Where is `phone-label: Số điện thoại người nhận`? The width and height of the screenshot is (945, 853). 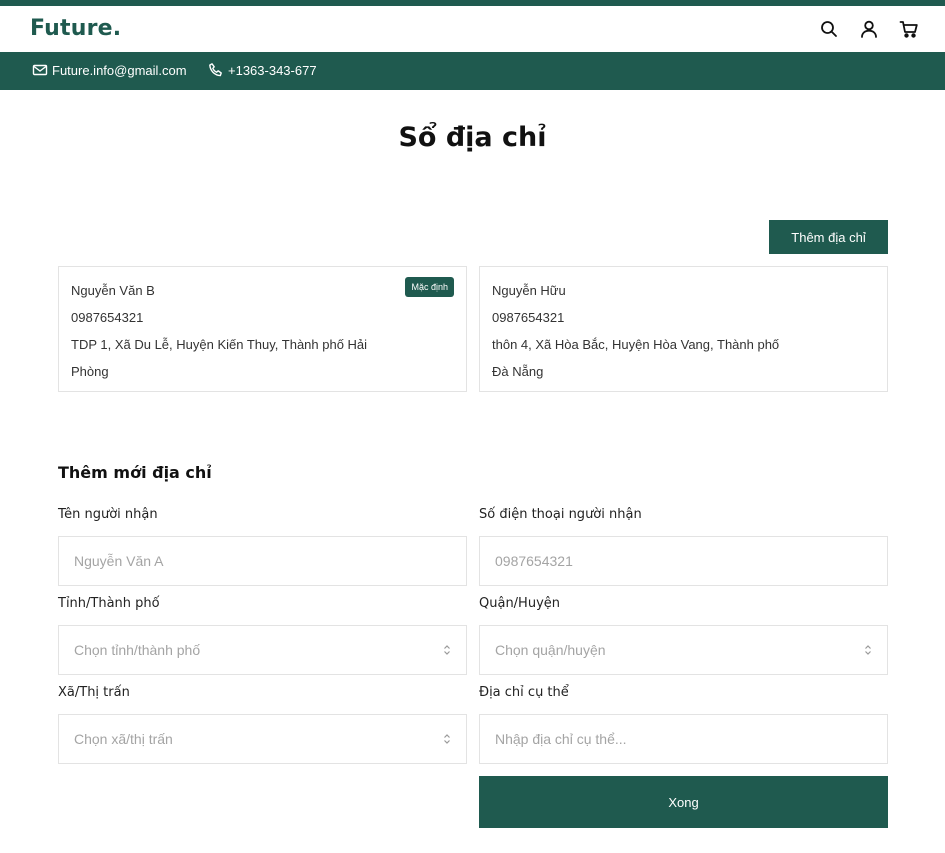 phone-label: Số điện thoại người nhận is located at coordinates (560, 514).